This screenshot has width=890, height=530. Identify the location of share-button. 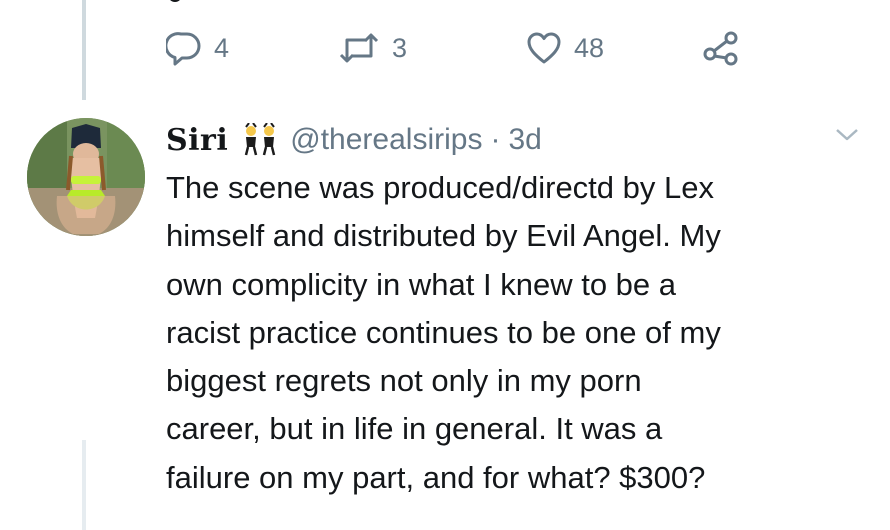
(721, 48).